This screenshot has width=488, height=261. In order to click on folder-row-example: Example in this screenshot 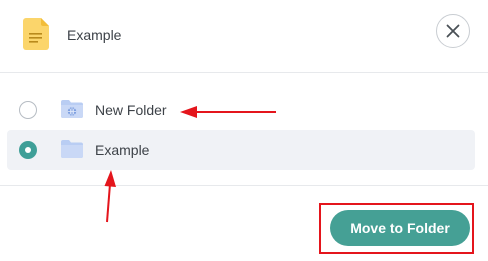, I will do `click(241, 150)`.